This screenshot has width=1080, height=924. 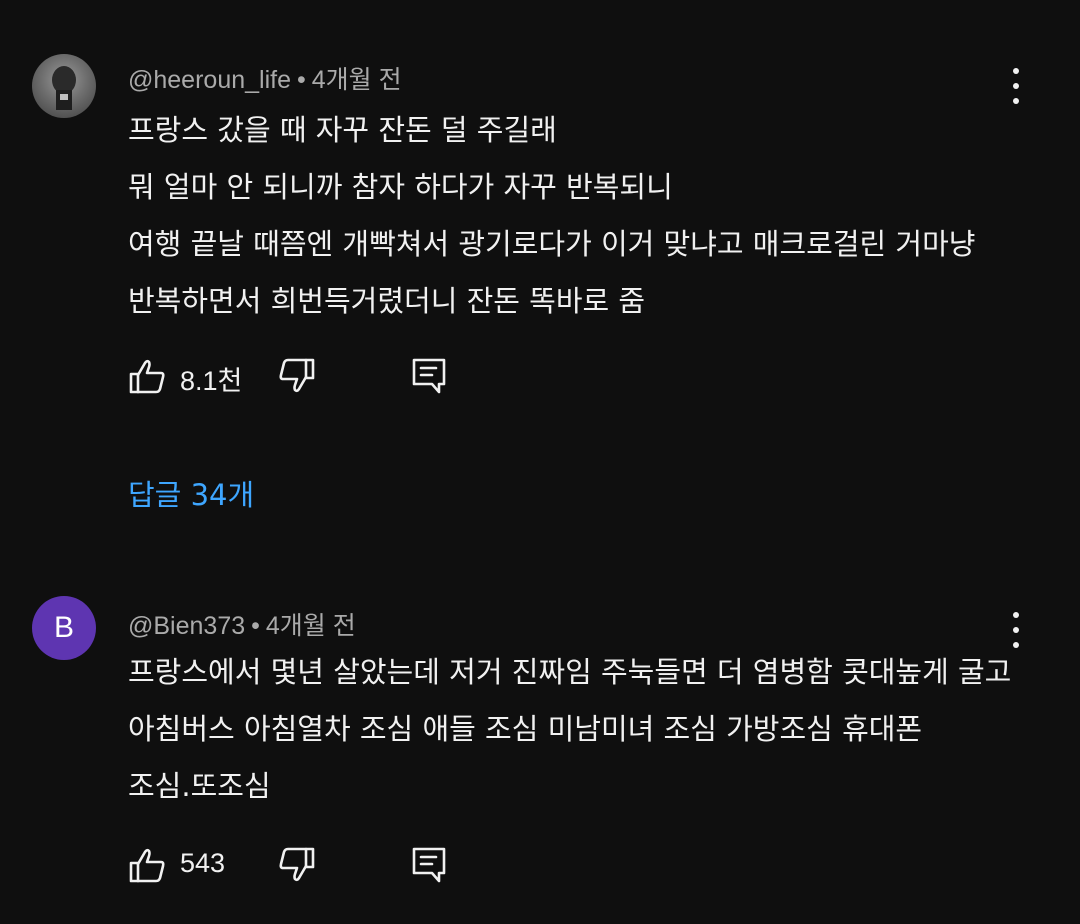 I want to click on comment-meta: @Bien373 • 4개월 전, so click(x=242, y=624).